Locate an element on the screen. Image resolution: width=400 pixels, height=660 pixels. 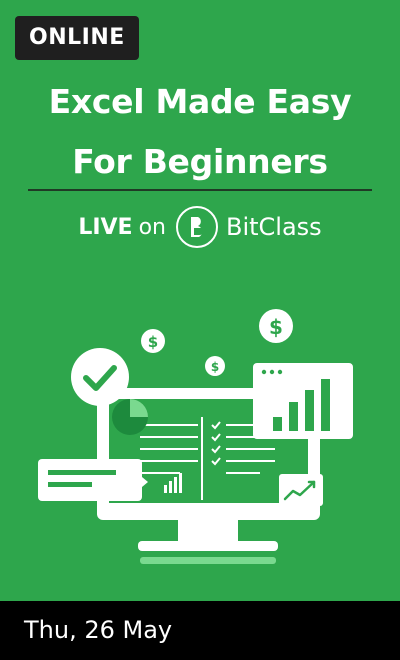
pie-chart-icon is located at coordinates (130, 417).